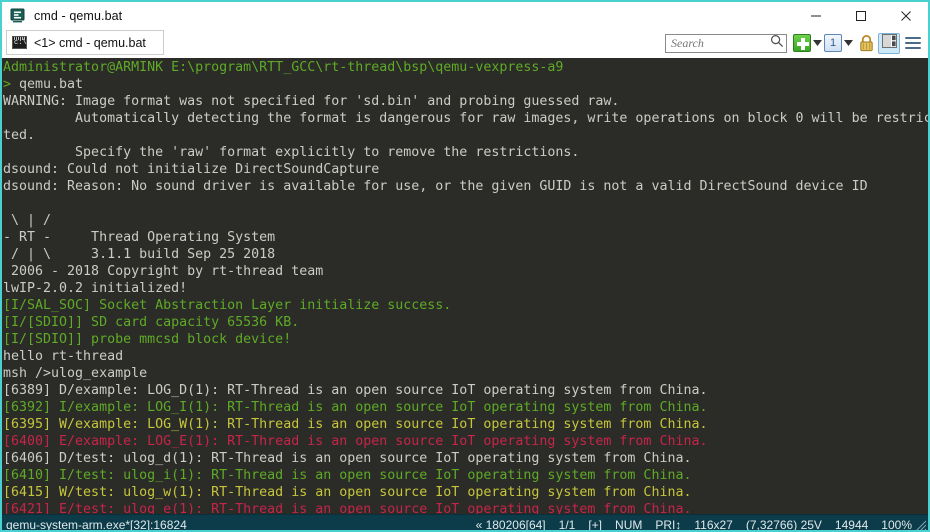  Describe the element at coordinates (465, 254) in the screenshot. I see `terminal-line: / | \ 3.1.1 build Sep 25 2018` at that location.